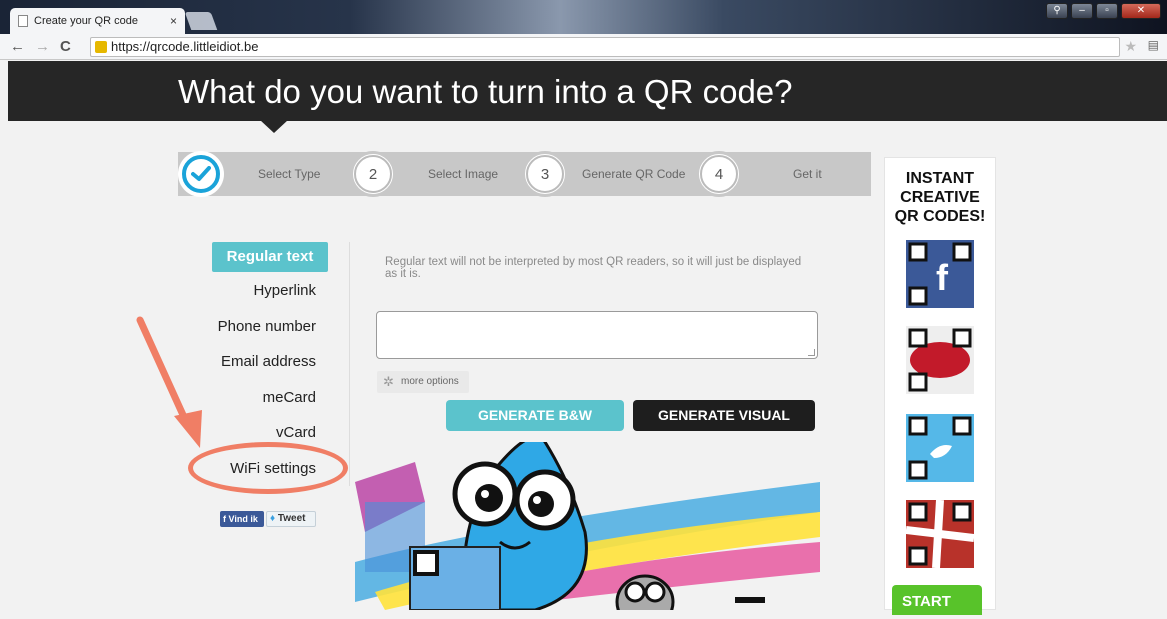 The height and width of the screenshot is (619, 1167). What do you see at coordinates (65, 46) in the screenshot?
I see `reload-icon: C` at bounding box center [65, 46].